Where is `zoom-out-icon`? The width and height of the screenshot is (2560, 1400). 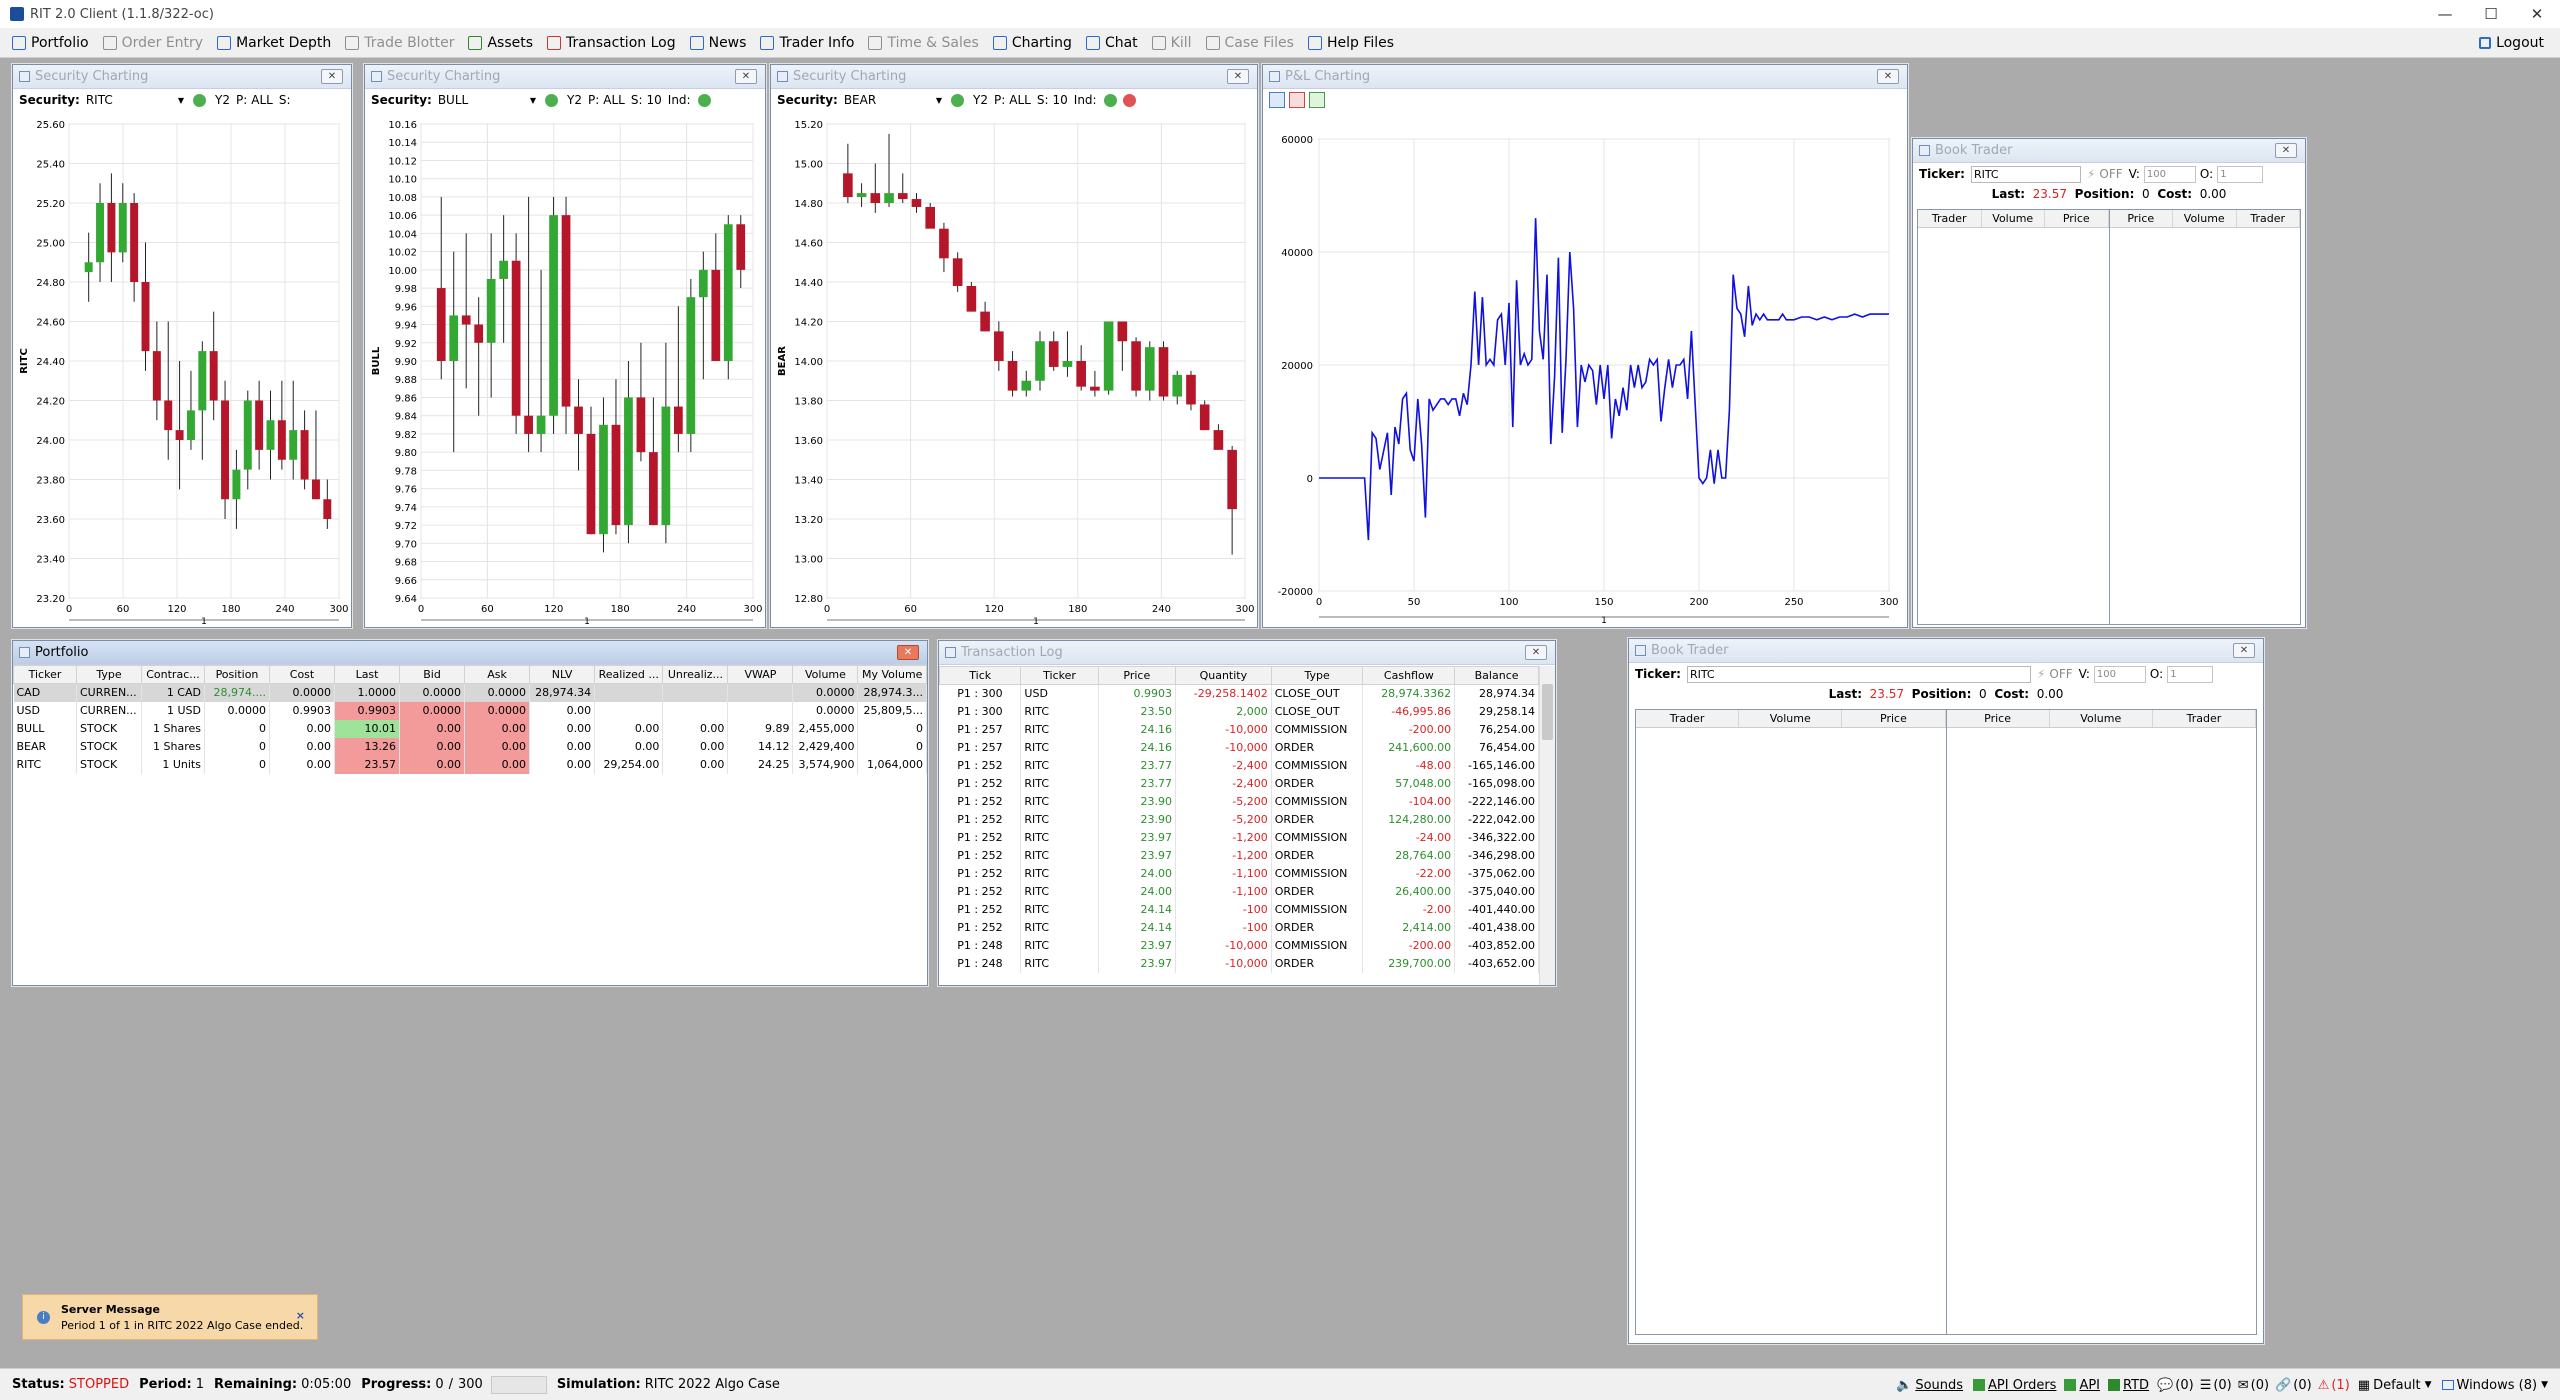 zoom-out-icon is located at coordinates (1297, 100).